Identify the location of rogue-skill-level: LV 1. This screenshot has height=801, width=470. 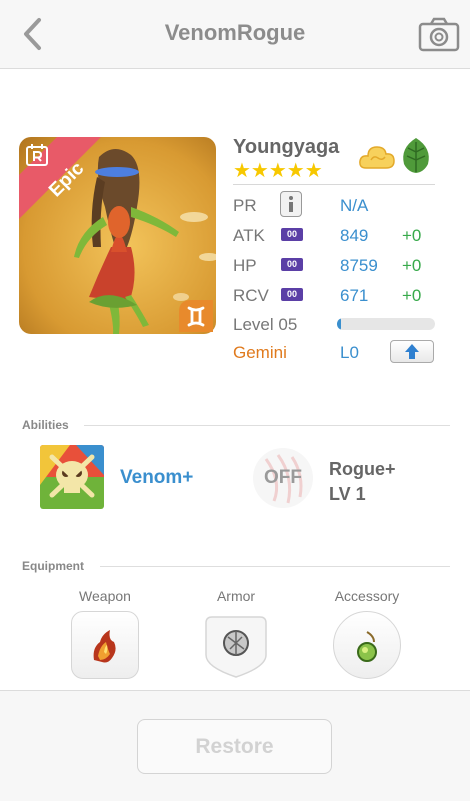
(347, 494).